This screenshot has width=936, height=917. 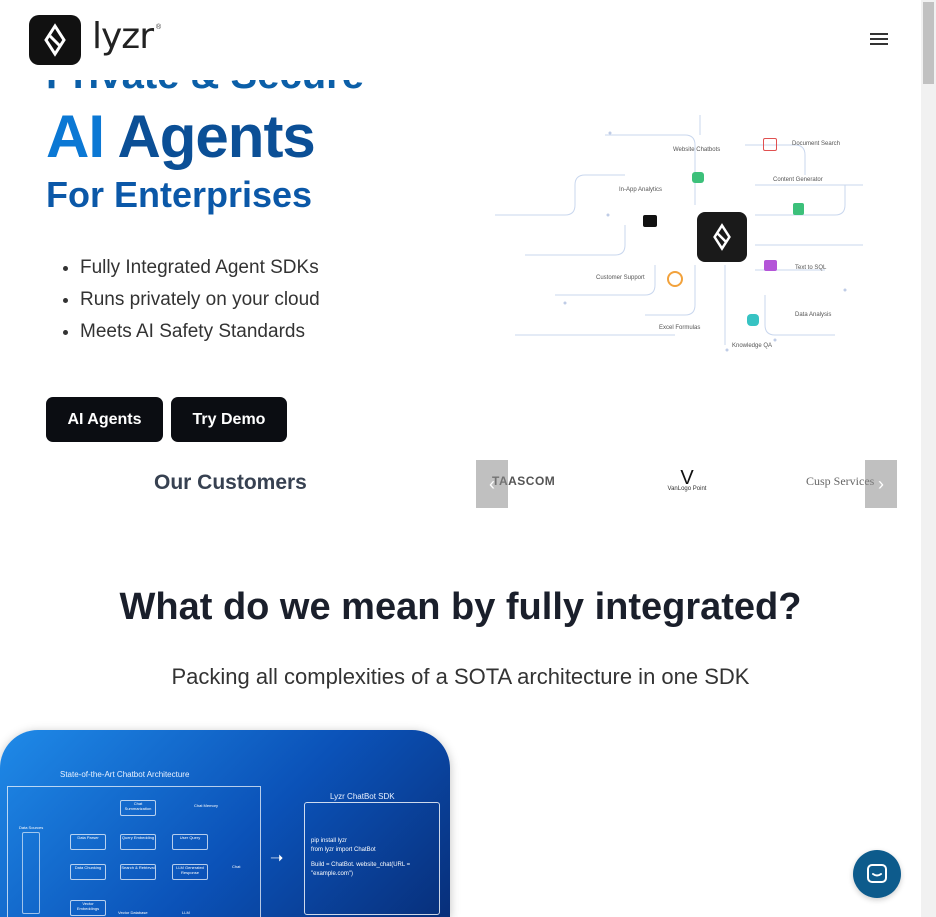 What do you see at coordinates (362, 796) in the screenshot?
I see `architecture-right-title: Lyzr ChatBot SDK` at bounding box center [362, 796].